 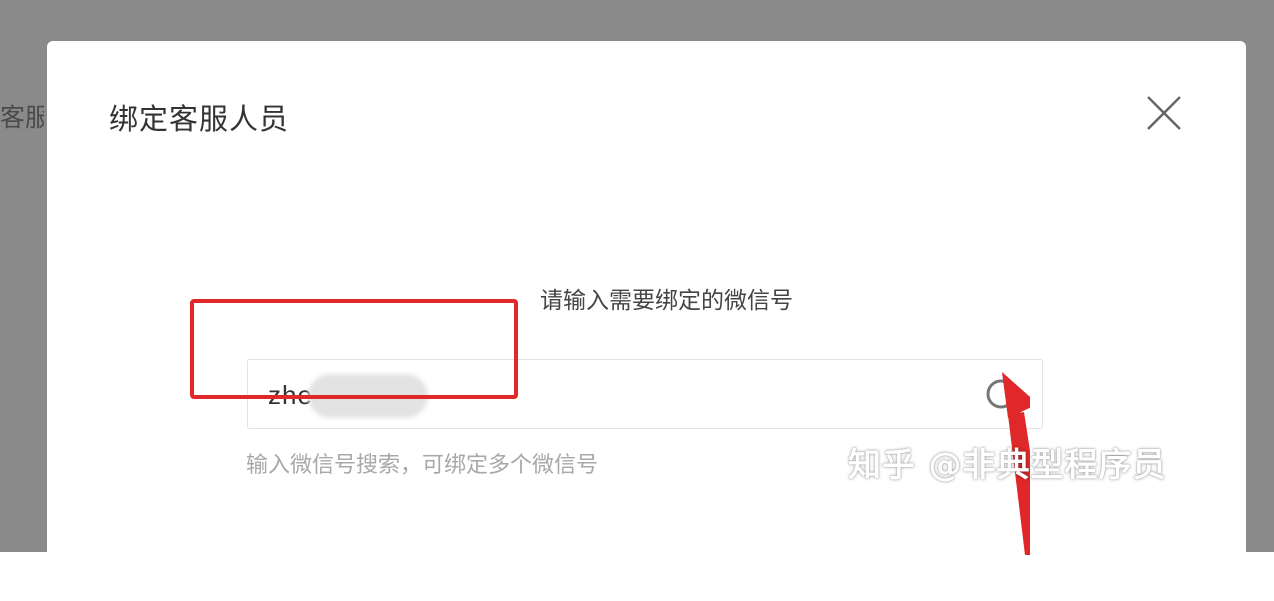 What do you see at coordinates (22, 117) in the screenshot?
I see `background-label: 客服` at bounding box center [22, 117].